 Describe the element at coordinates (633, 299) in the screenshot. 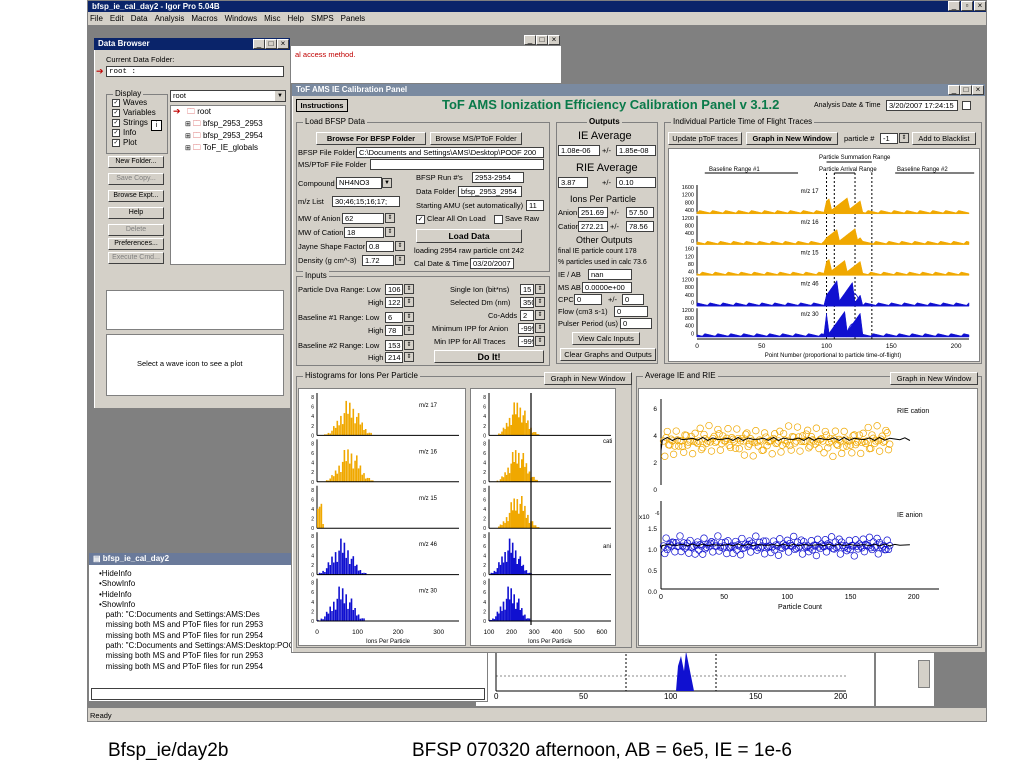

I see `cpc-err-field: 0` at that location.